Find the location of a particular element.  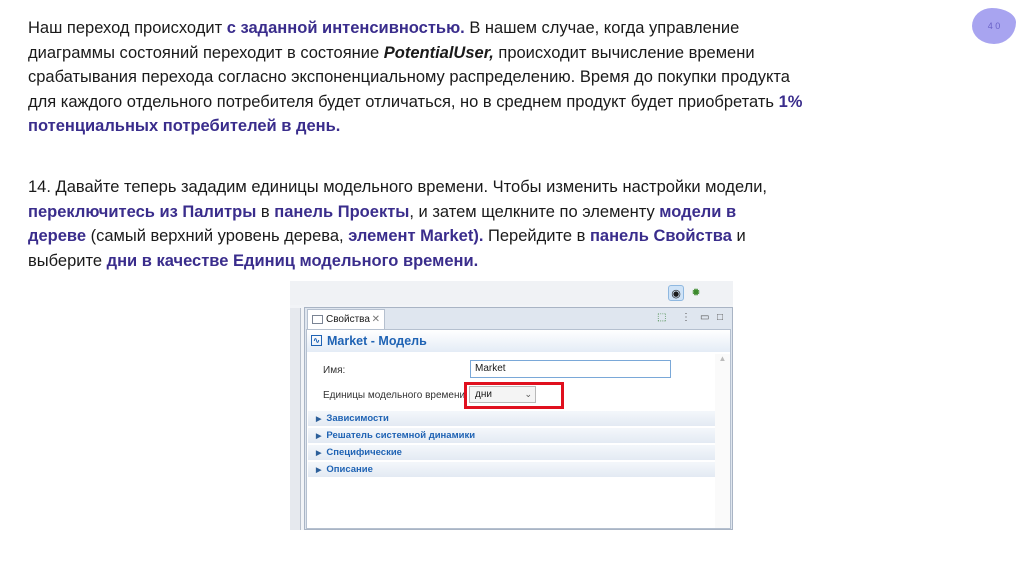

tab-properties: Свойства ✕ is located at coordinates (346, 319).